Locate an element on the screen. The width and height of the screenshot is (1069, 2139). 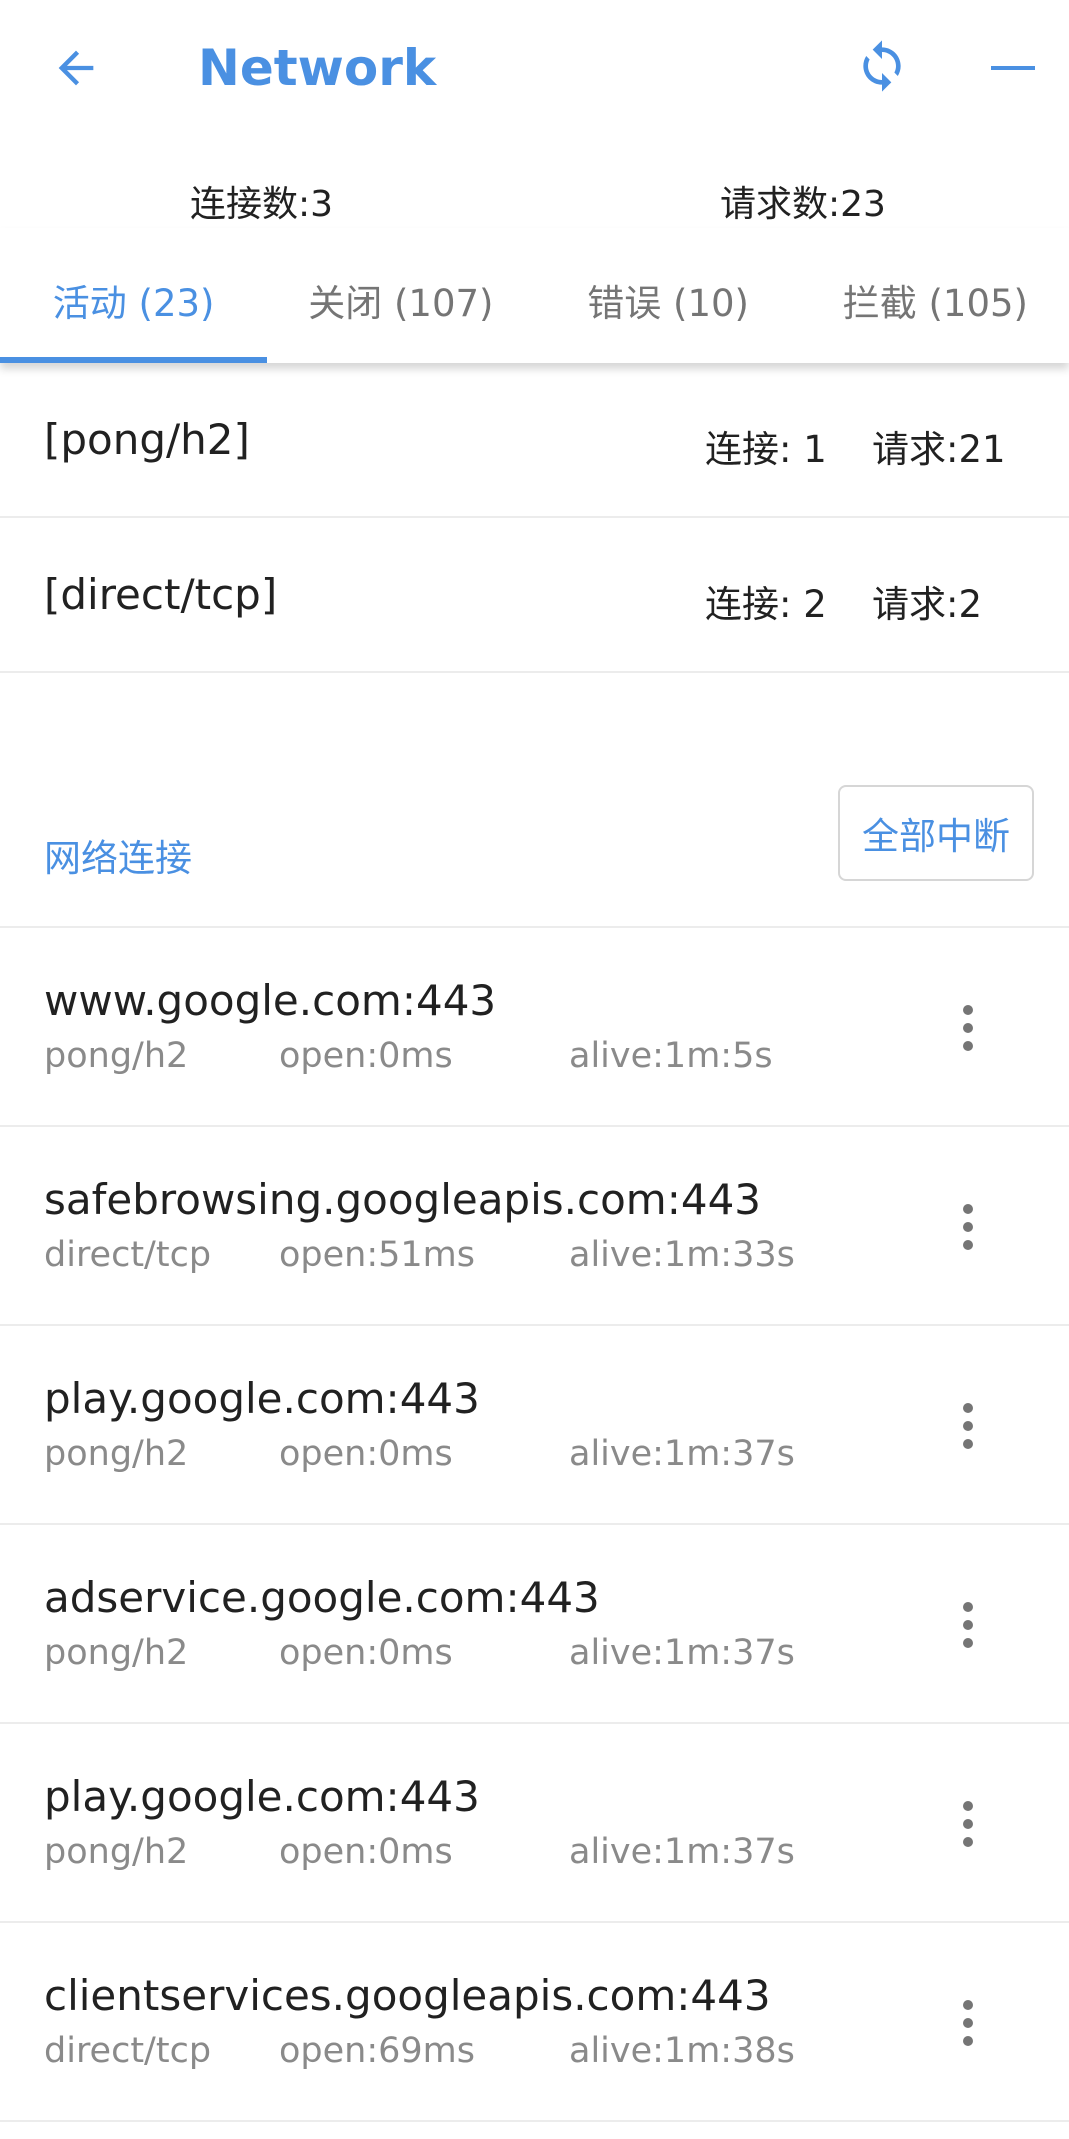
tab-bar: 活动 (23) 关闭 (107) 错误 (10) 拦截 (105) is located at coordinates (534, 295).